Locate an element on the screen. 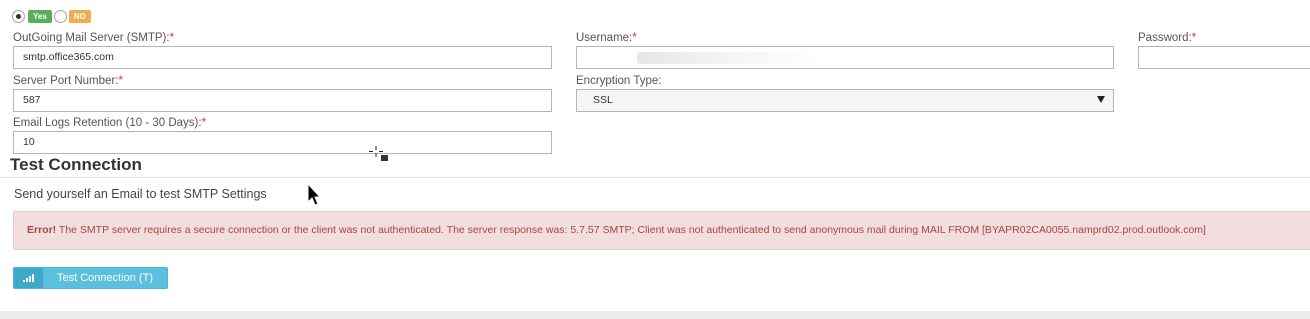 This screenshot has width=1310, height=319. test-connection-button-label: Test Connection (T) is located at coordinates (105, 278).